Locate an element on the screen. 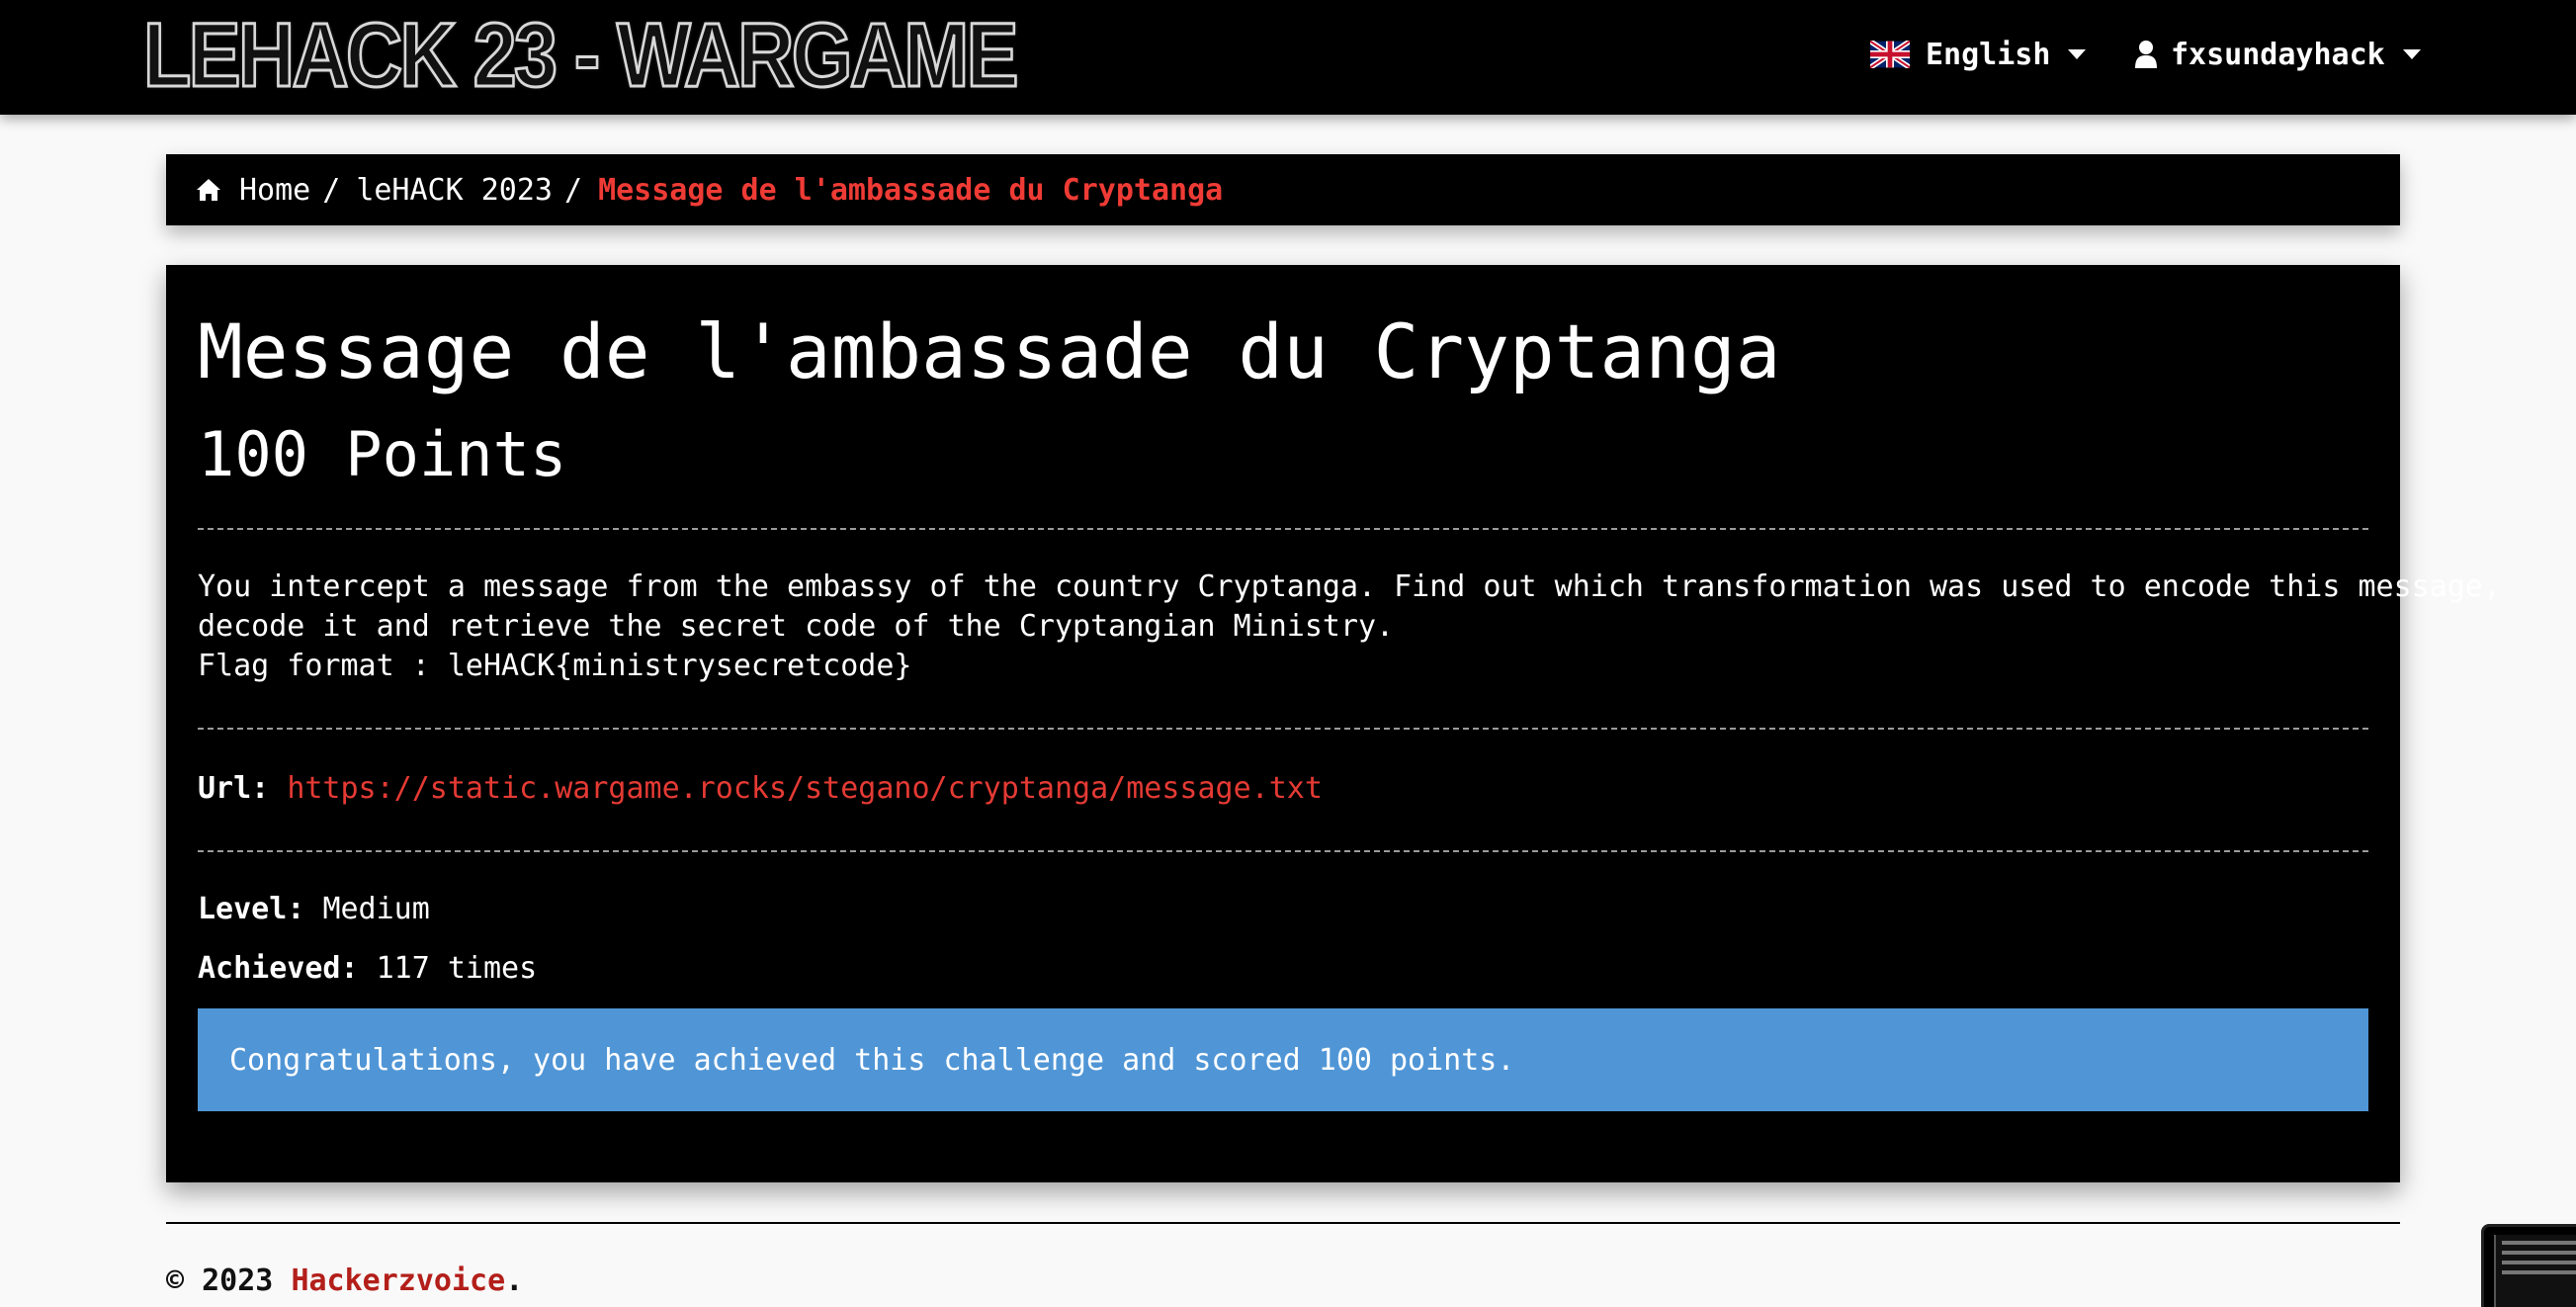  corner-preview-thumbnail is located at coordinates (2528, 1265).